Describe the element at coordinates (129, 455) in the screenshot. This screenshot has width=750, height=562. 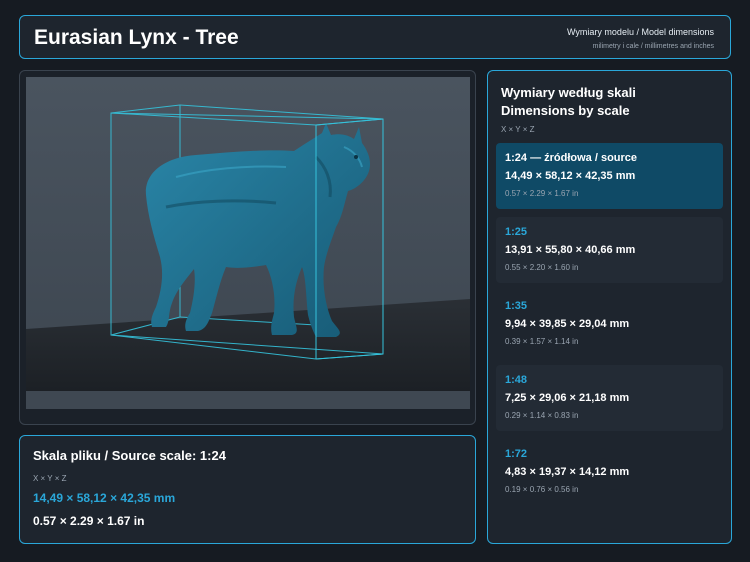
I see `source-scale-title: Skala pliku / Source scale: 1:24` at that location.